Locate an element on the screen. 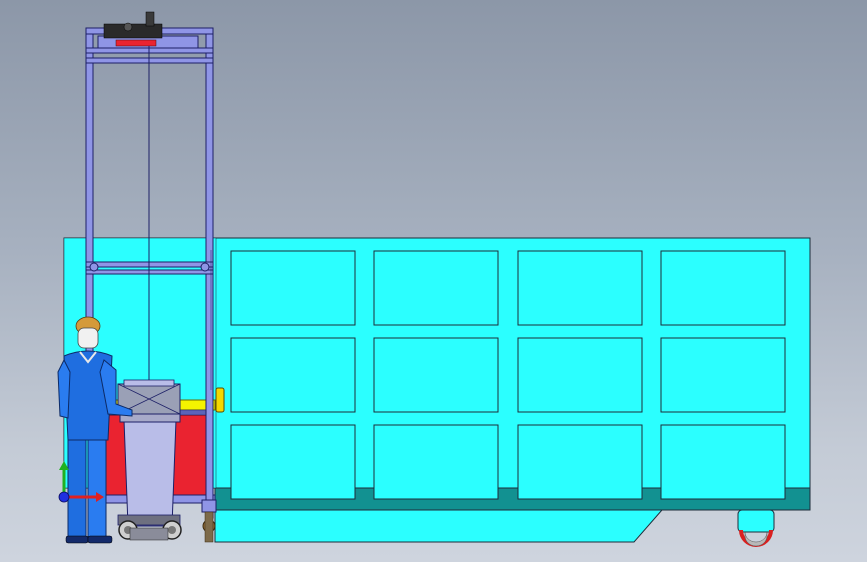  worker-leg-right is located at coordinates (97, 489).